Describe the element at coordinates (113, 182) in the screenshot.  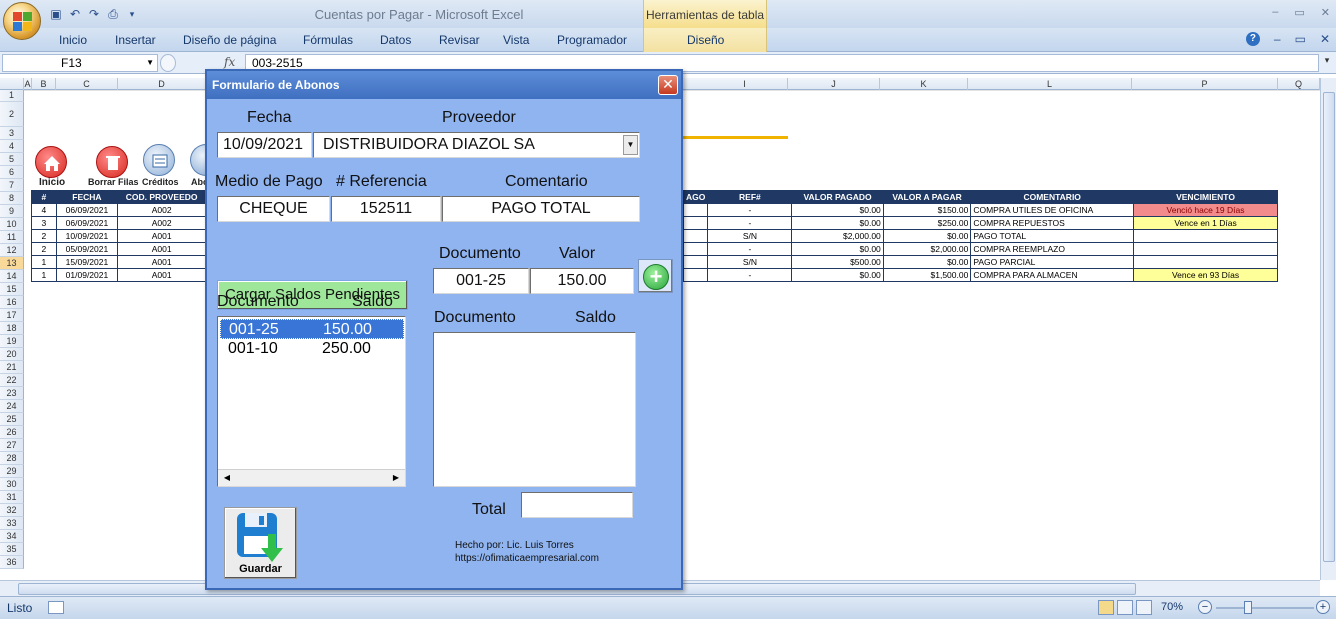
I see `borrar-filas-label: Borrar Filas` at that location.